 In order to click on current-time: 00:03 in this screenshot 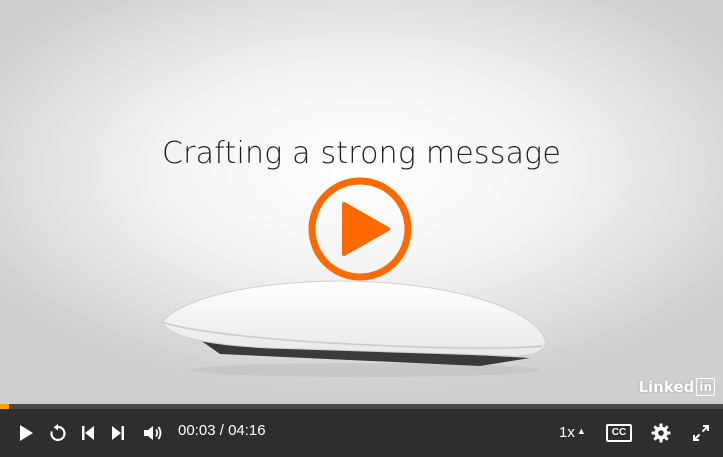, I will do `click(197, 430)`.